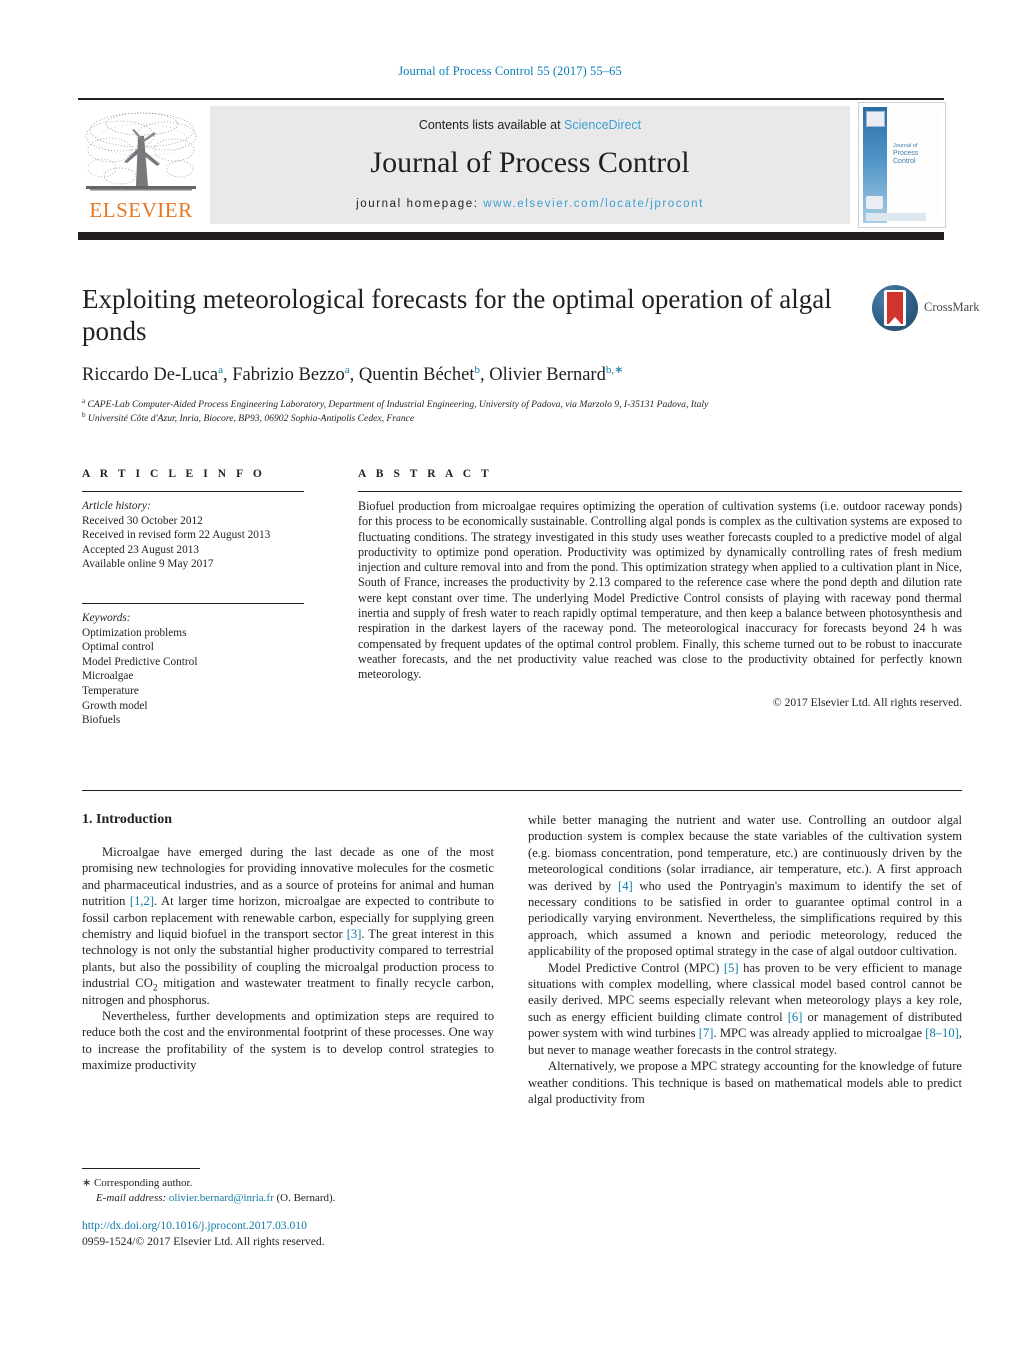 This screenshot has width=1020, height=1351. I want to click on keyword-item: Optimization problems, so click(134, 632).